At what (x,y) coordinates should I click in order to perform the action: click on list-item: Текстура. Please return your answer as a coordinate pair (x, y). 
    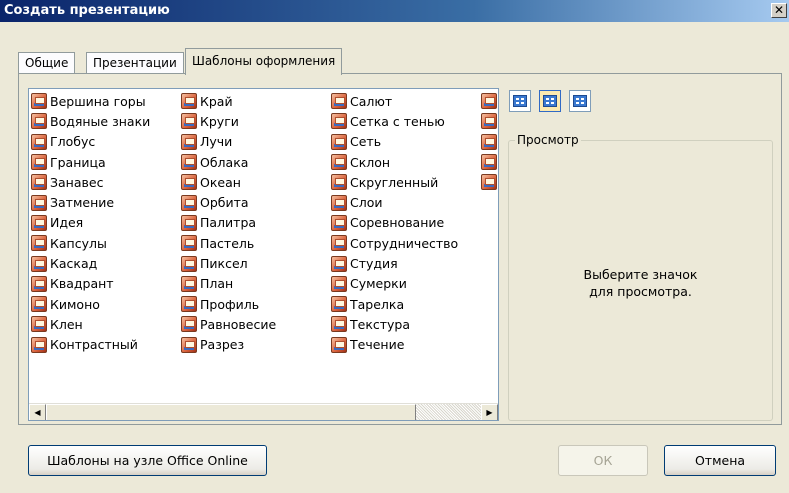
    Looking at the image, I should click on (394, 324).